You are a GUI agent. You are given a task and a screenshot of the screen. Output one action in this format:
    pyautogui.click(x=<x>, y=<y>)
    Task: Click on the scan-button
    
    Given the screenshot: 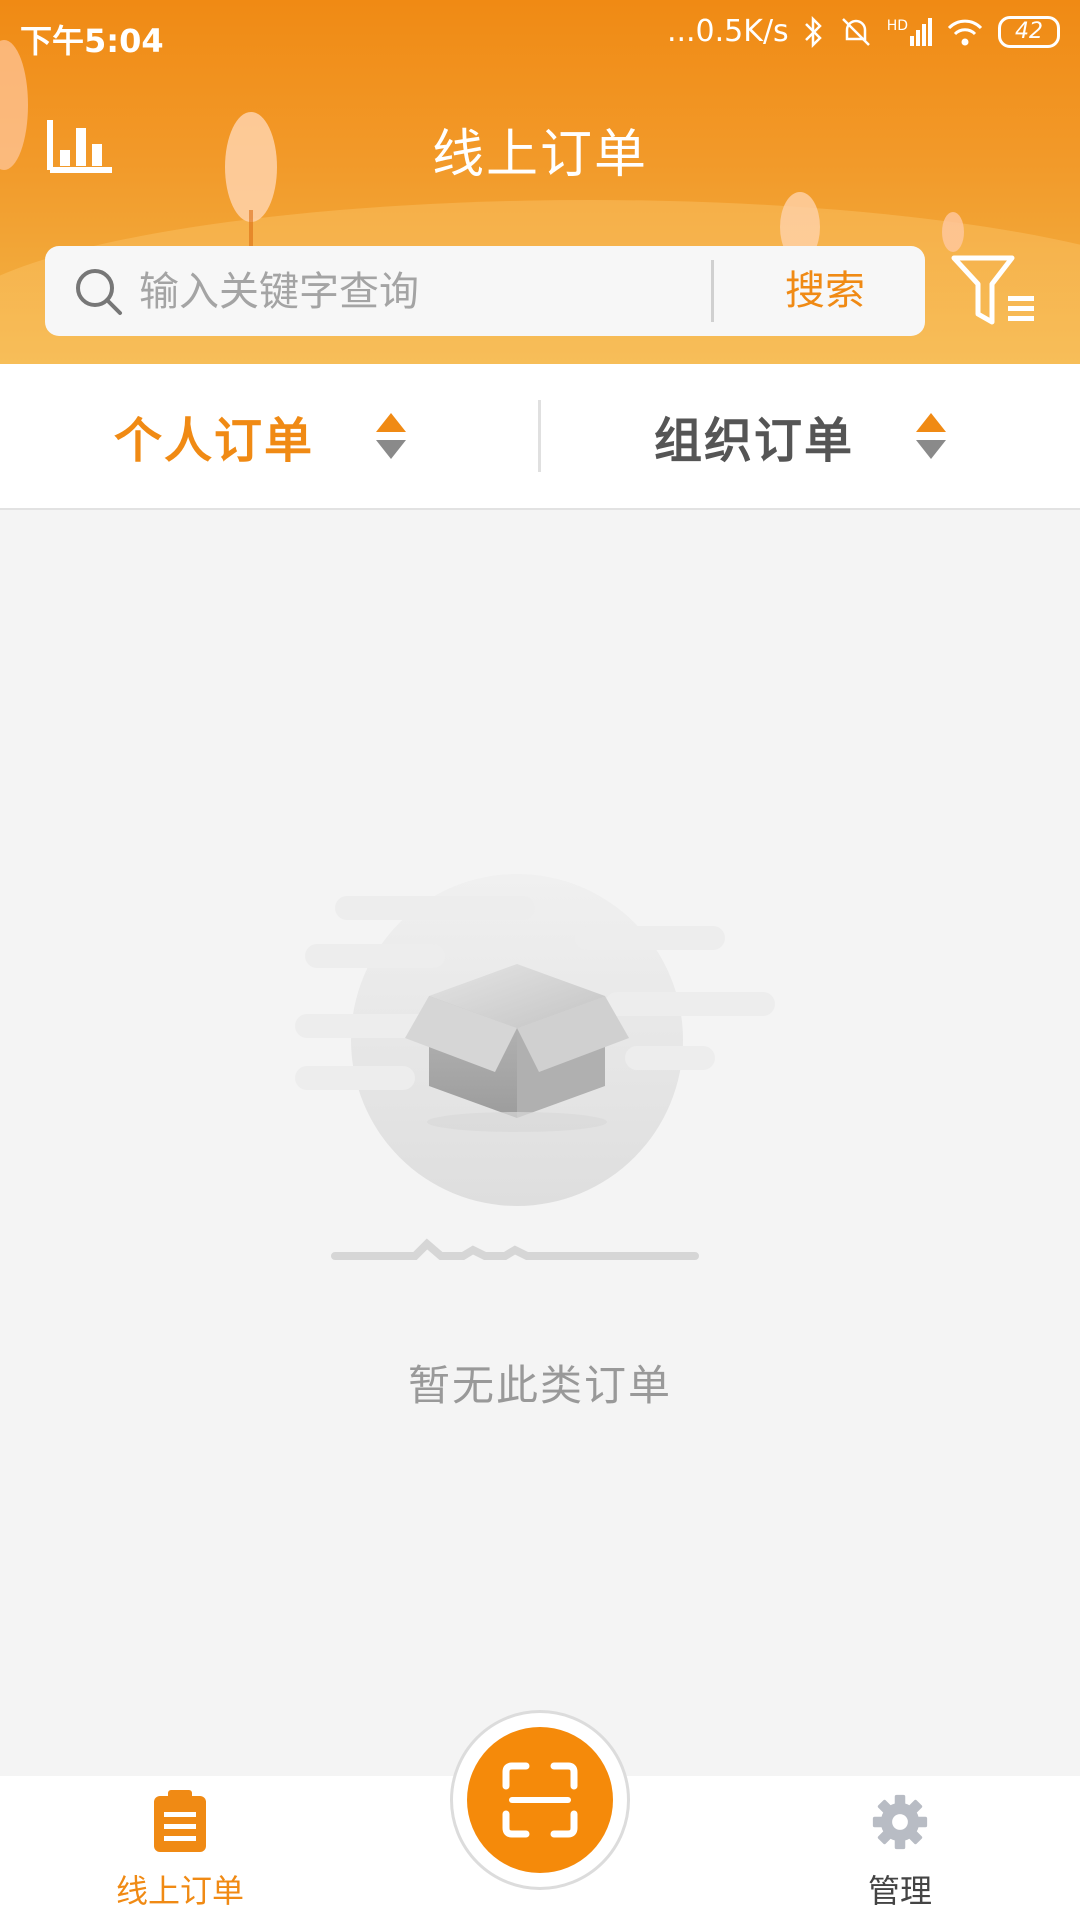 What is the action you would take?
    pyautogui.click(x=540, y=1800)
    